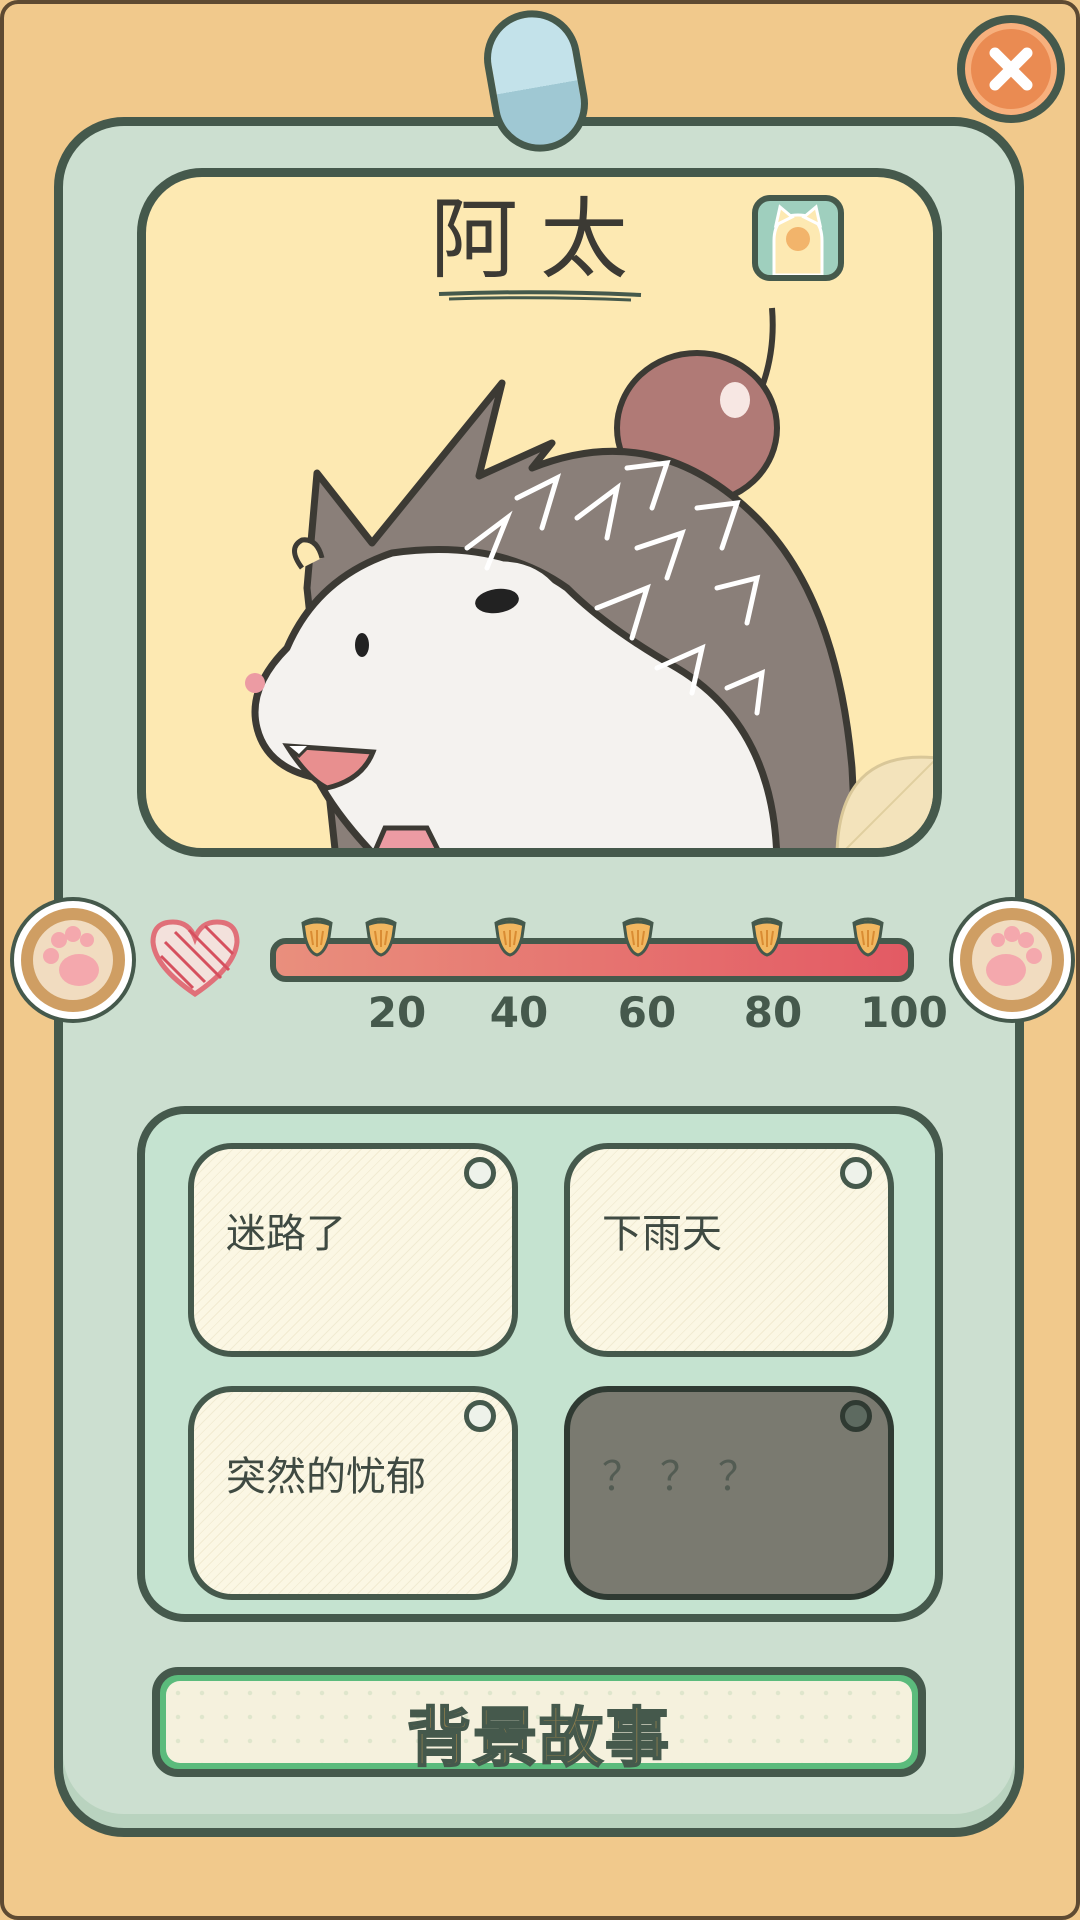 This screenshot has width=1080, height=1920. What do you see at coordinates (539, 239) in the screenshot?
I see `pet-name: 阿太` at bounding box center [539, 239].